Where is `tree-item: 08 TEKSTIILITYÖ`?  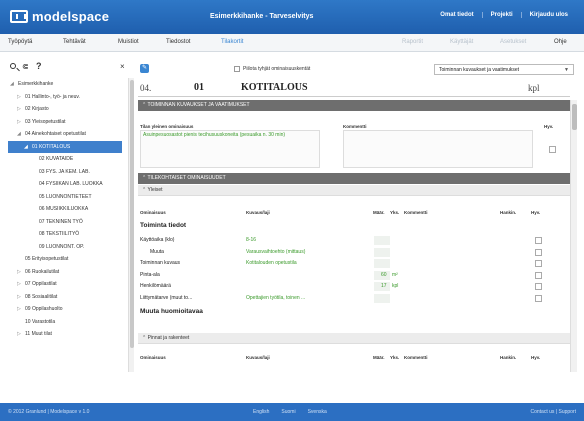 tree-item: 08 TEKSTIILITYÖ is located at coordinates (65, 234).